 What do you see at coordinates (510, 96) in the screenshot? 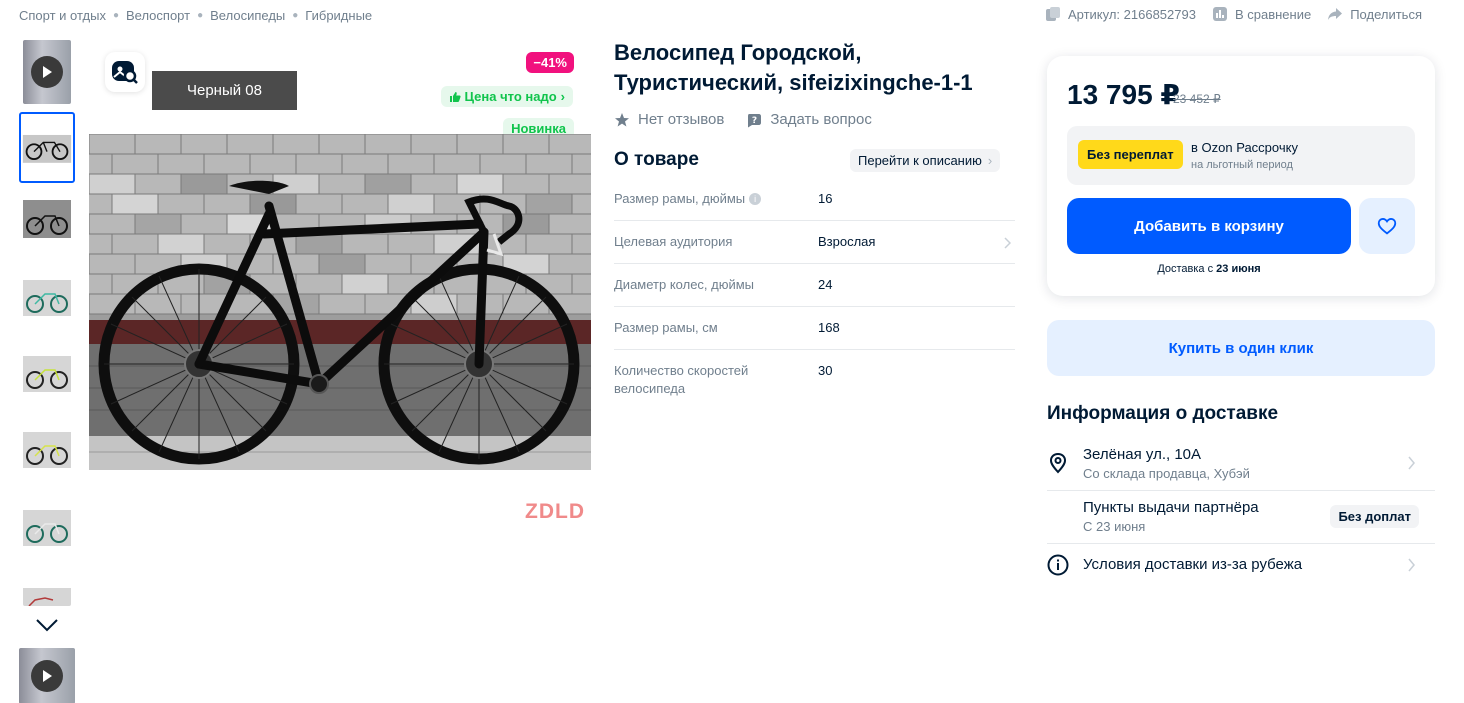
I see `deal-tag-label: Цена что надо` at bounding box center [510, 96].